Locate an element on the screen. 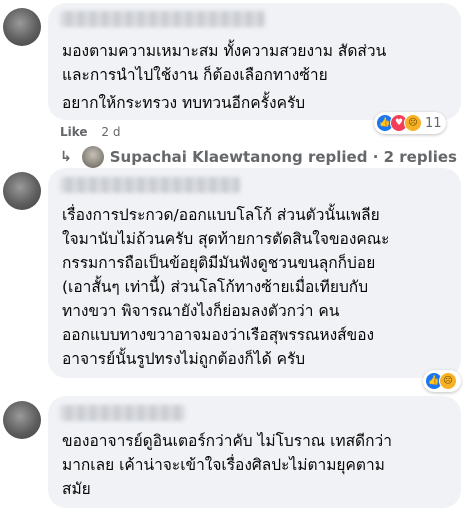 The height and width of the screenshot is (508, 475). reaction-summary: 👍 ☹ is located at coordinates (442, 381).